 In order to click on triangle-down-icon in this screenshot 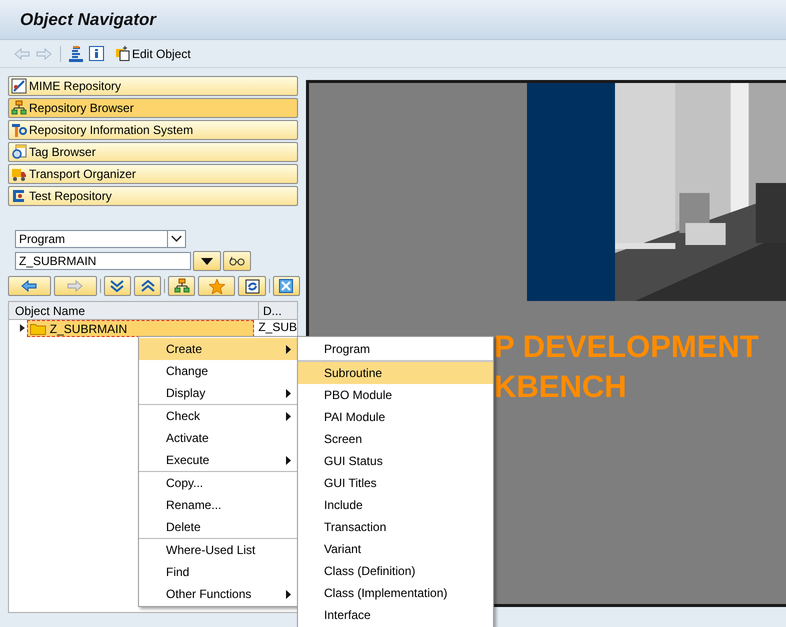, I will do `click(207, 261)`.